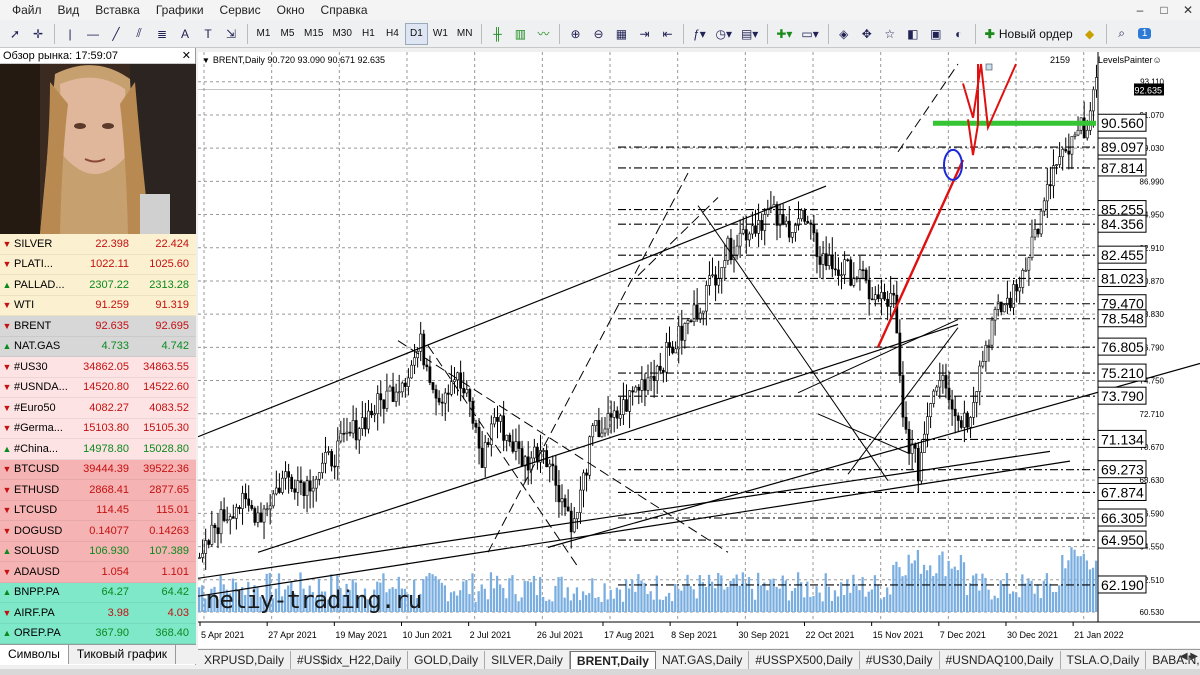 This screenshot has width=1200, height=675. I want to click on notification-button: 1, so click(1145, 34).